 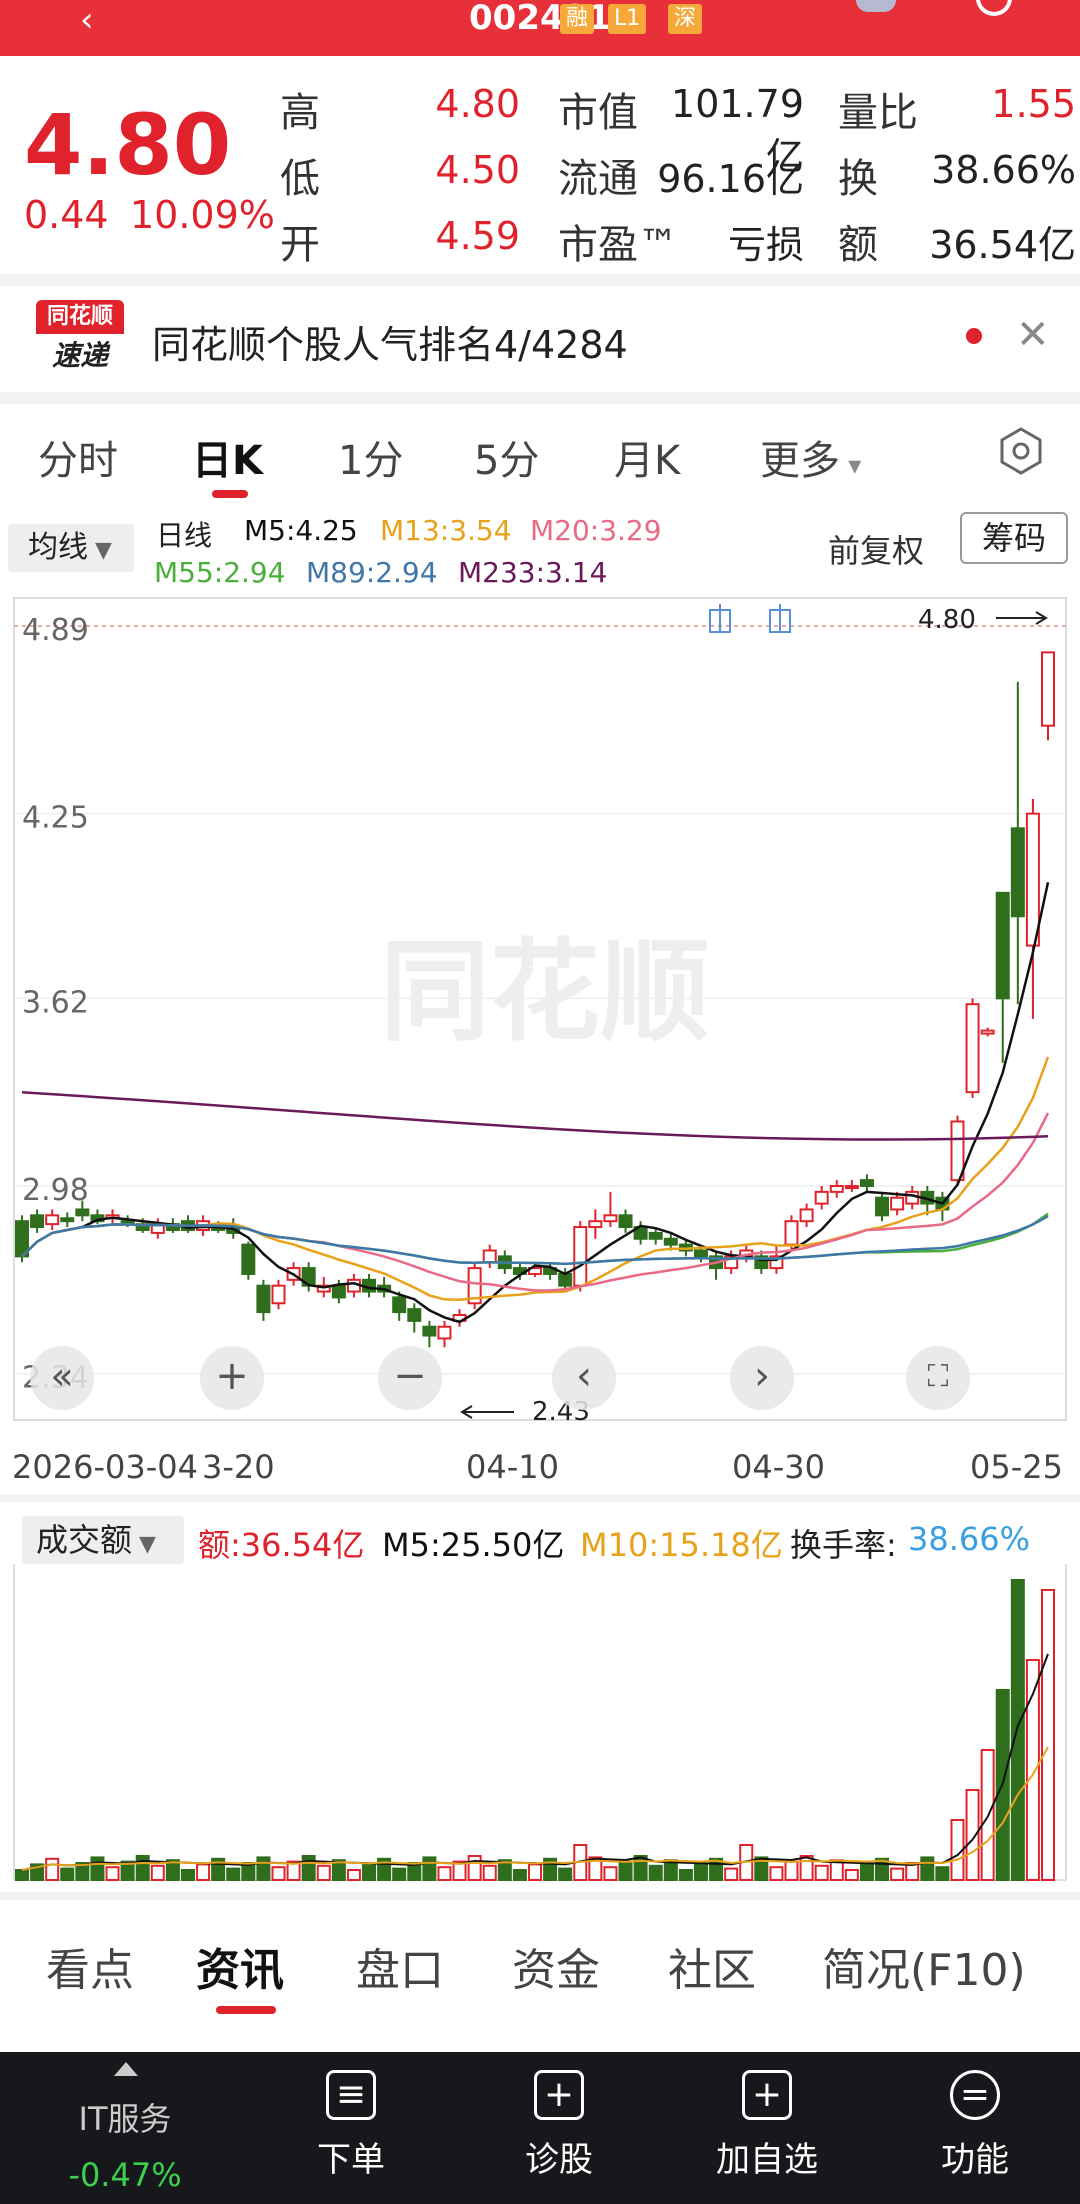 What do you see at coordinates (78, 457) in the screenshot?
I see `tab-intraday: 分时` at bounding box center [78, 457].